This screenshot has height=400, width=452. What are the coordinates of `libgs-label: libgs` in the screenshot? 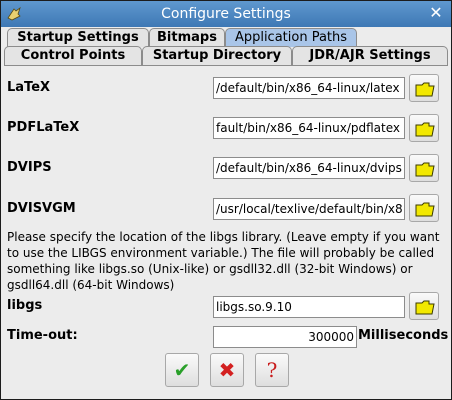 It's located at (25, 305).